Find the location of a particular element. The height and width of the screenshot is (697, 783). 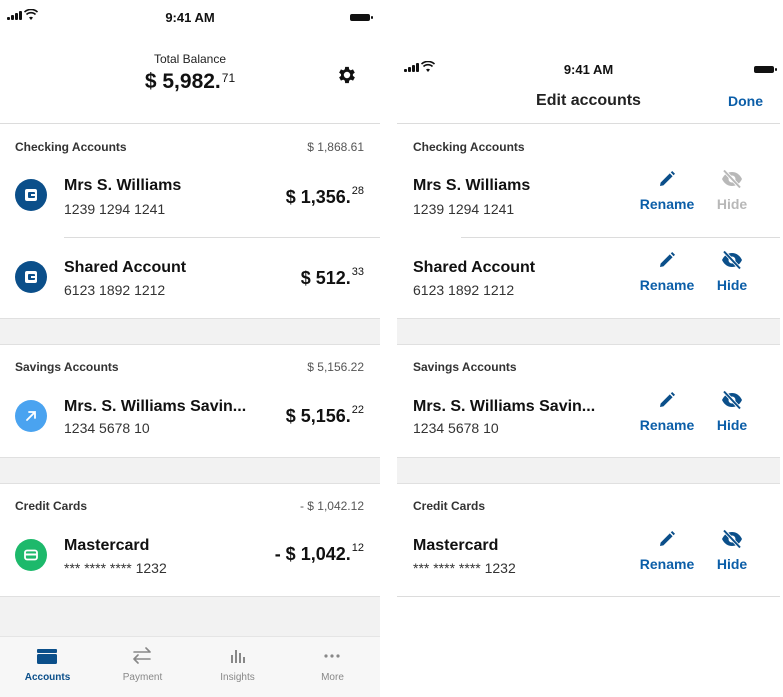

total-balance-amount: $ 5,982.71 is located at coordinates (190, 82).